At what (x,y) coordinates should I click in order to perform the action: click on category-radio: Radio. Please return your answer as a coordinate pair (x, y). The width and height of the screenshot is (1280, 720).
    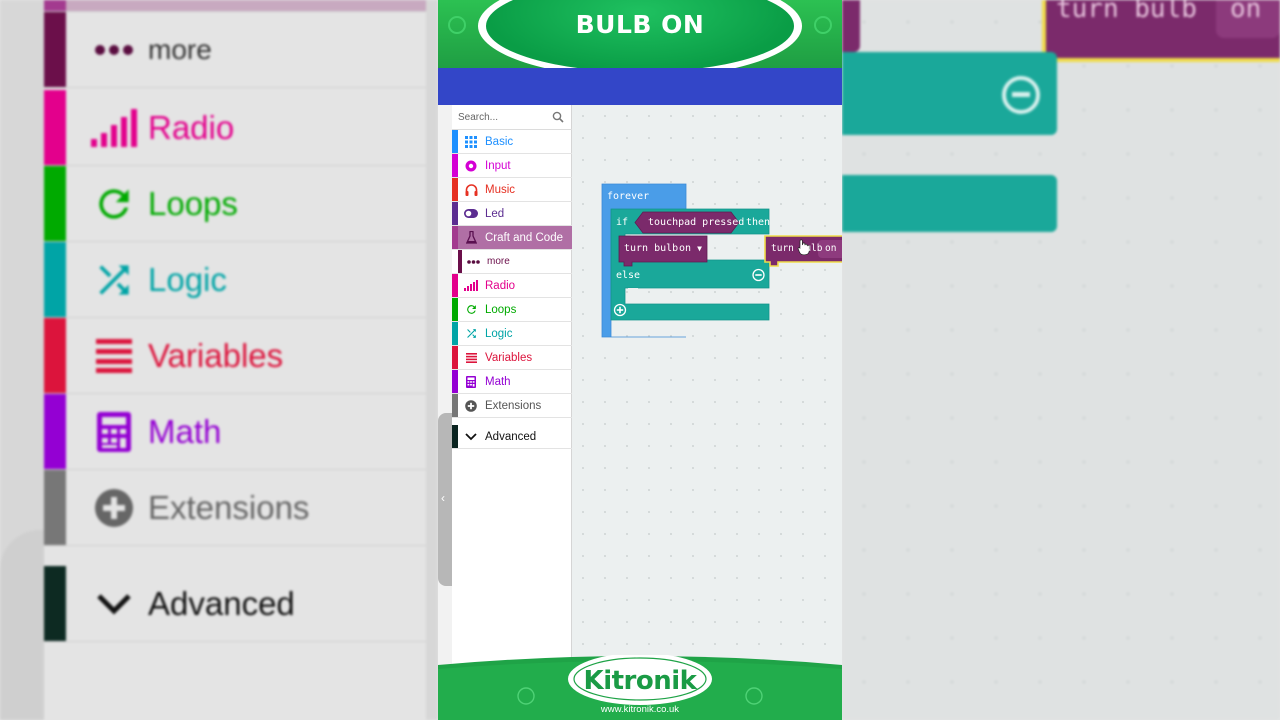
    Looking at the image, I should click on (512, 286).